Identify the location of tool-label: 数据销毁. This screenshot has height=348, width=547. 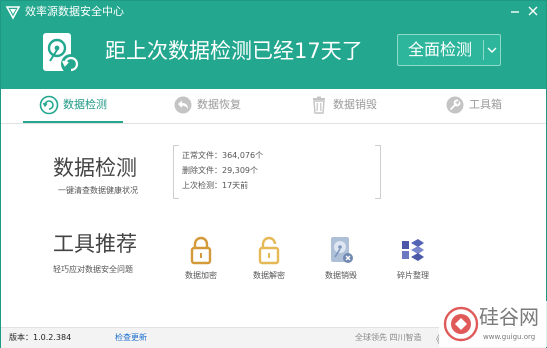
(341, 275).